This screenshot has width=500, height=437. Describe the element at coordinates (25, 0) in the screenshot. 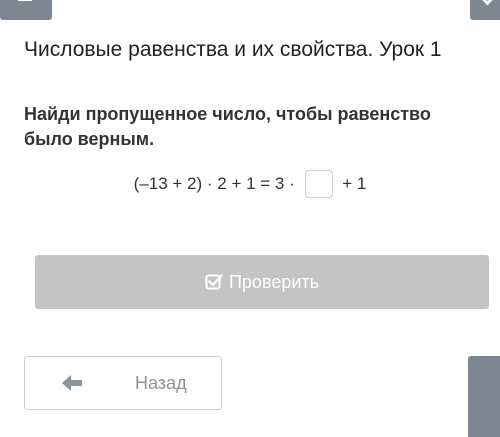

I see `menu-icon` at that location.